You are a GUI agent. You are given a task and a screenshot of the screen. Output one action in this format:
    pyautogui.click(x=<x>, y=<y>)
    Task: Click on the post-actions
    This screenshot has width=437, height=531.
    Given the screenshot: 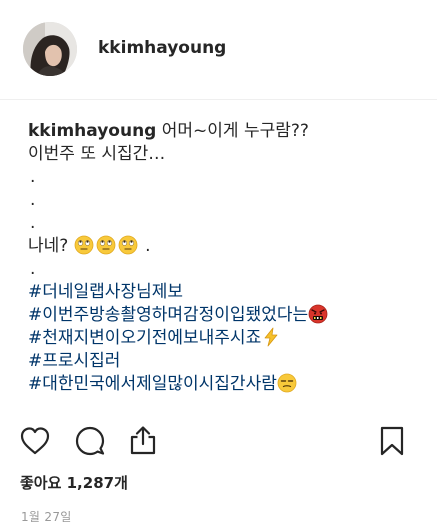 What is the action you would take?
    pyautogui.click(x=218, y=445)
    